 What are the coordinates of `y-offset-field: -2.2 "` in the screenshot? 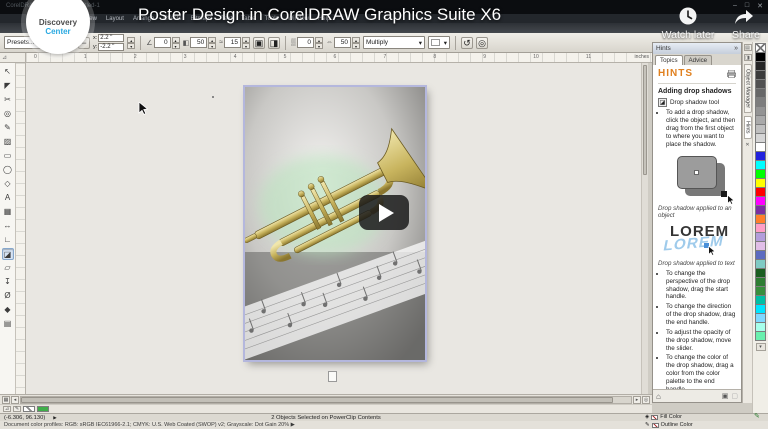 It's located at (111, 47).